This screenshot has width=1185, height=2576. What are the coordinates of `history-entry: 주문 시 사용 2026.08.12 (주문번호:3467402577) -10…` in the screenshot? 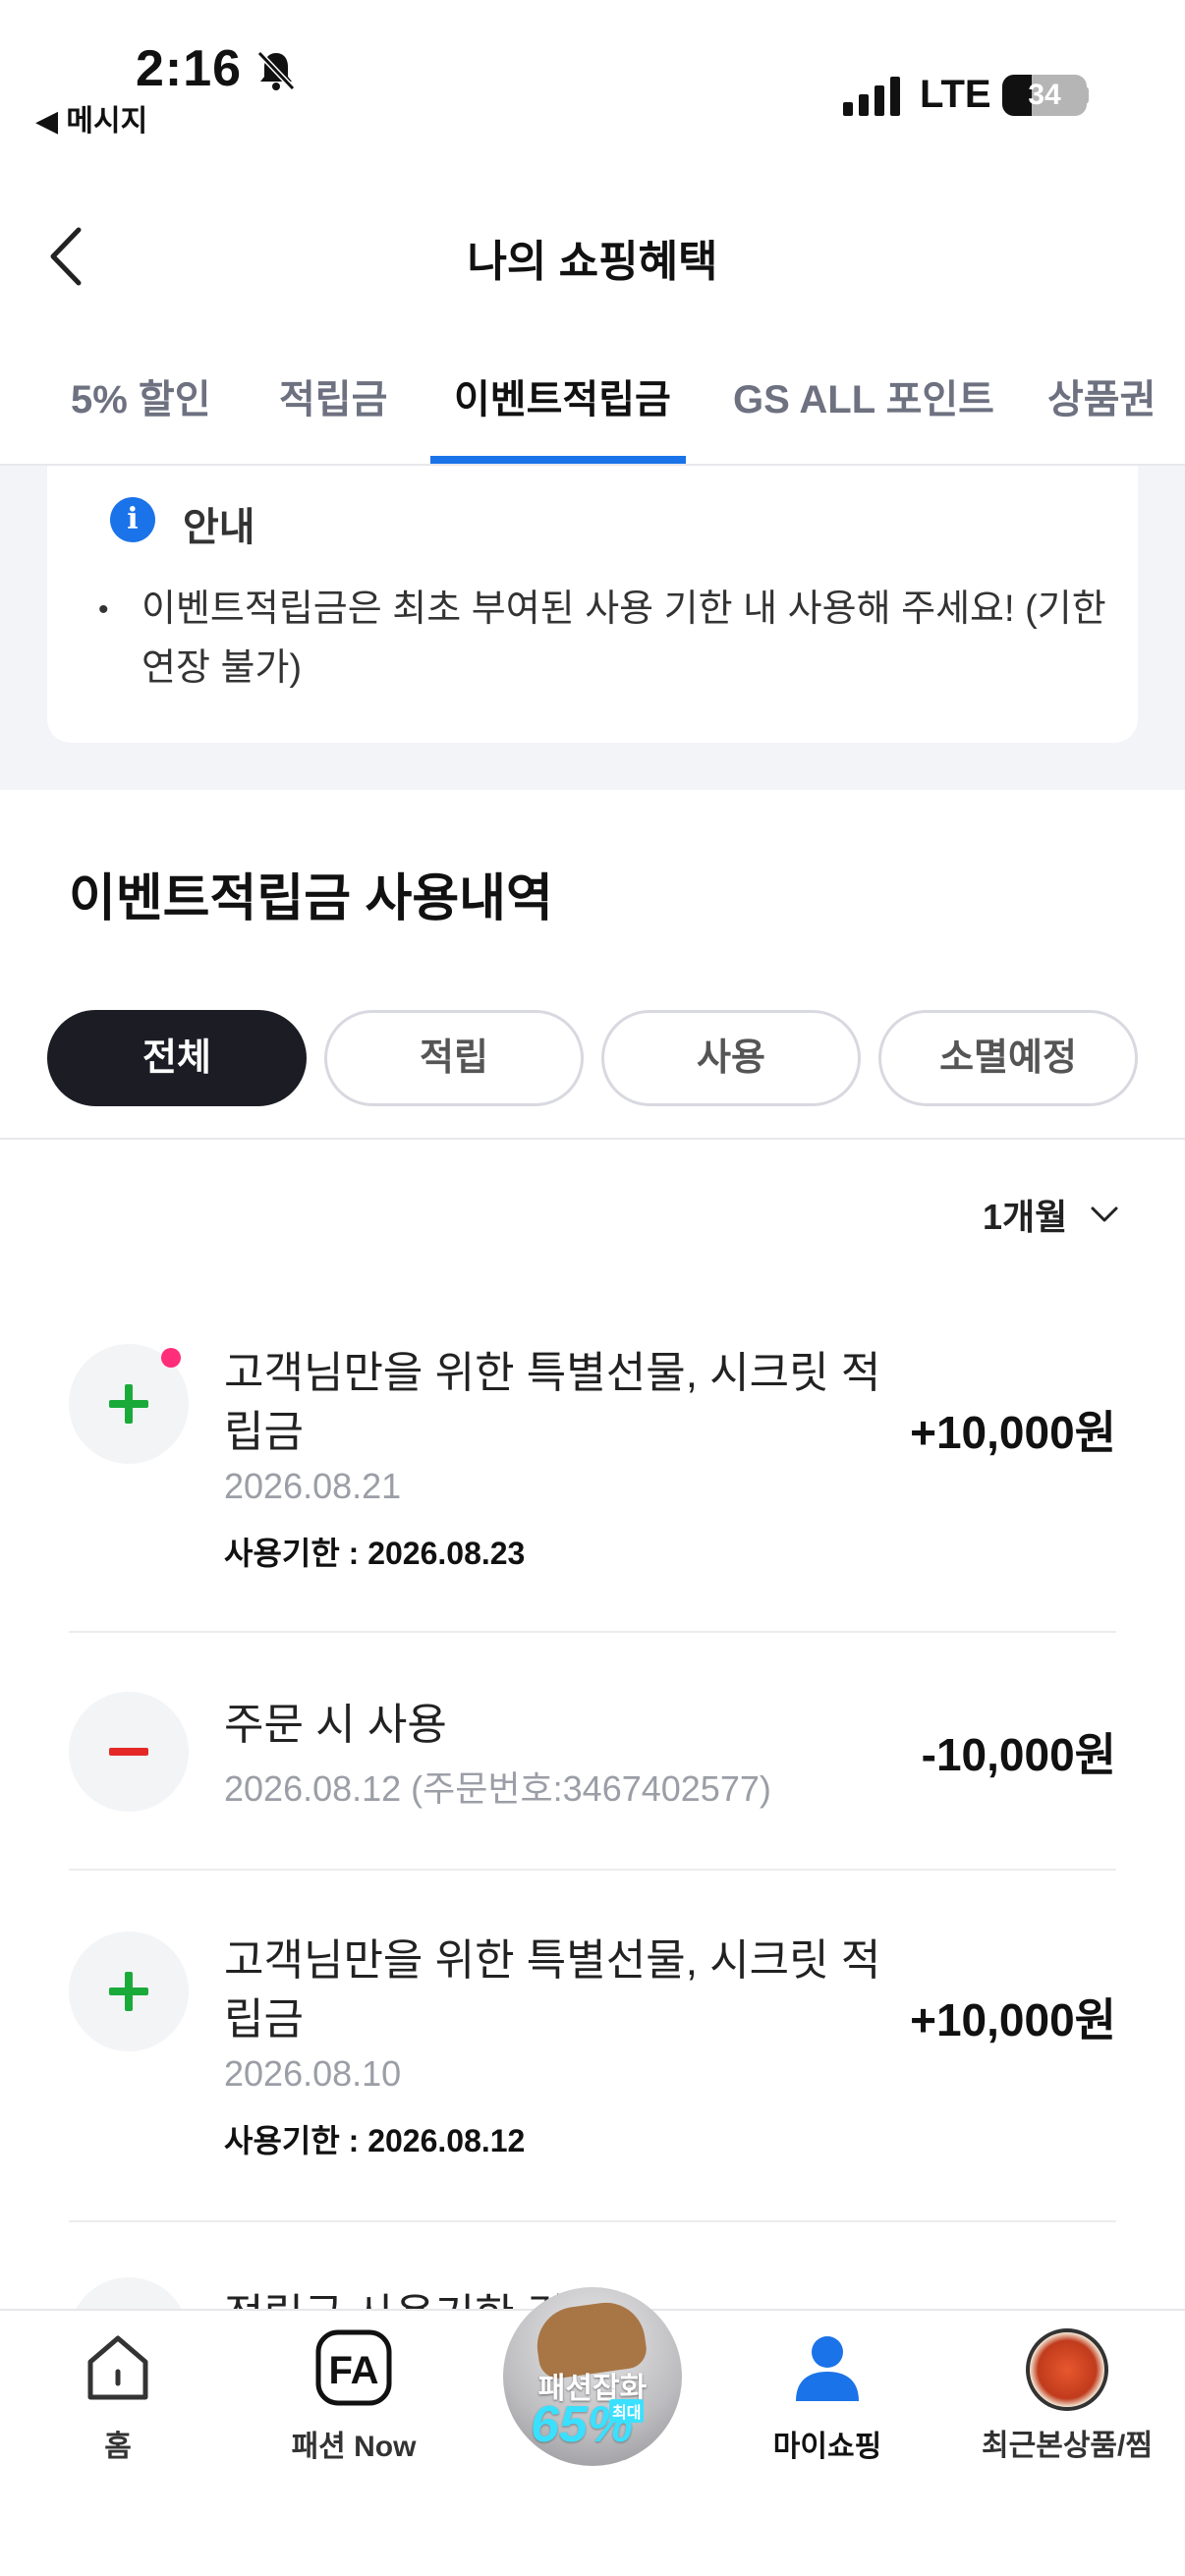 It's located at (592, 1756).